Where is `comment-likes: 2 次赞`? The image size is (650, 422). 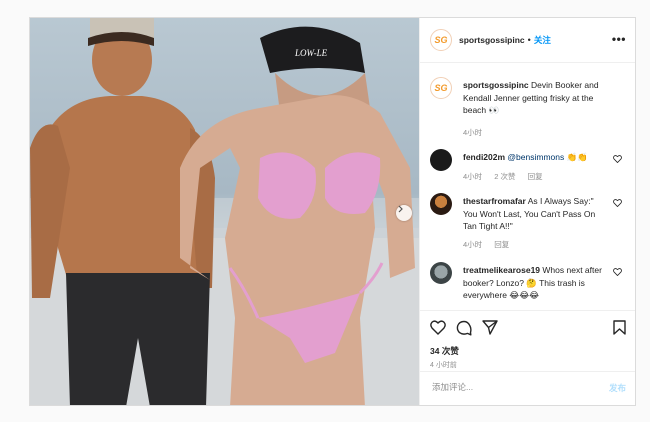
comment-likes: 2 次赞 is located at coordinates (504, 176).